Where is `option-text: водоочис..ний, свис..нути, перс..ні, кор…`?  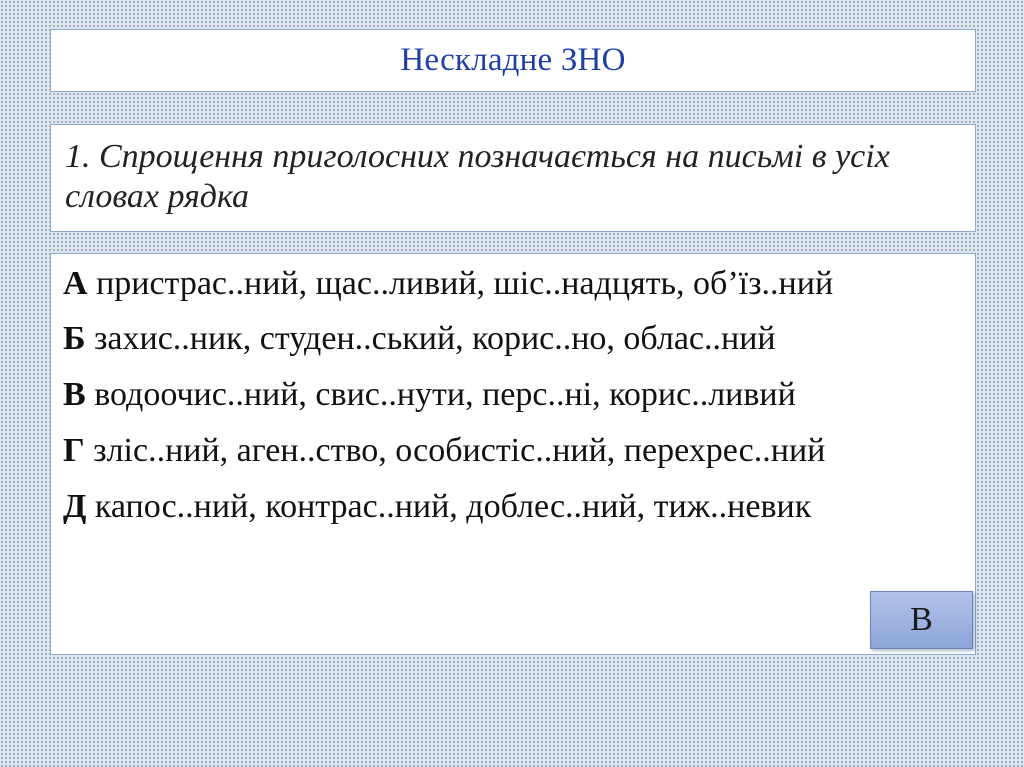 option-text: водоочис..ний, свис..нути, перс..ні, кор… is located at coordinates (440, 394).